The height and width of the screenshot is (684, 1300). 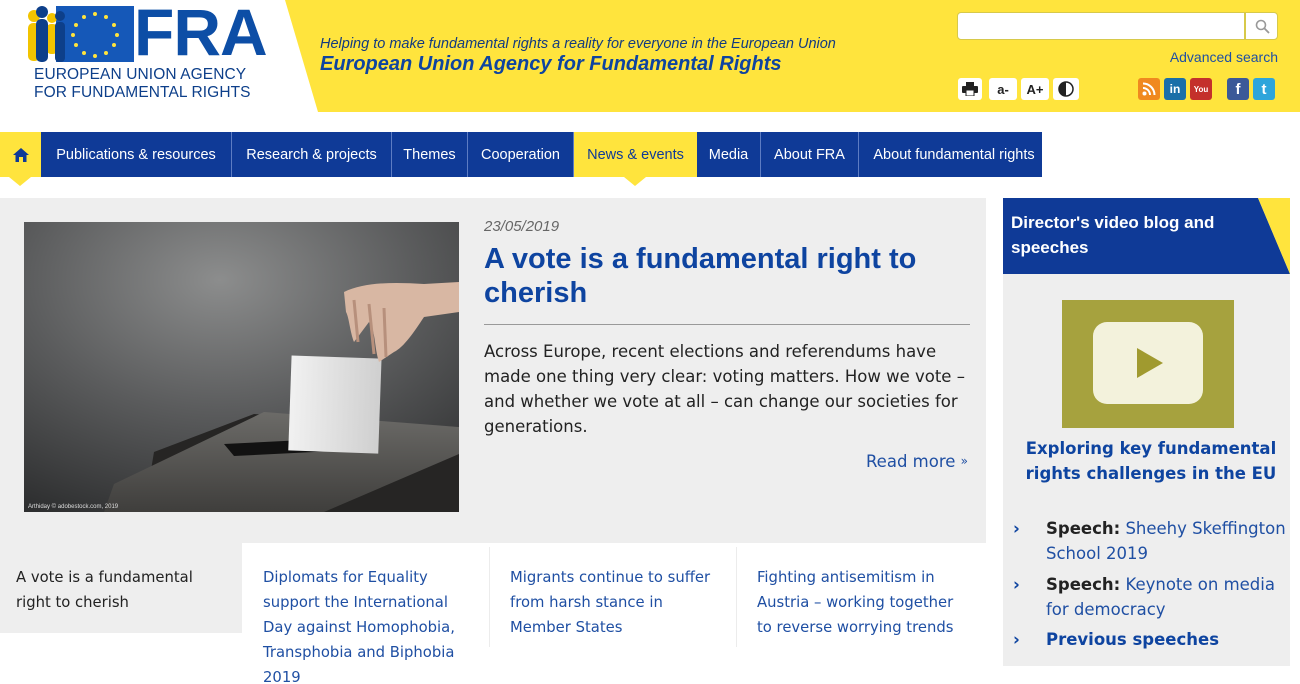 I want to click on facebook-icon: f, so click(x=1238, y=89).